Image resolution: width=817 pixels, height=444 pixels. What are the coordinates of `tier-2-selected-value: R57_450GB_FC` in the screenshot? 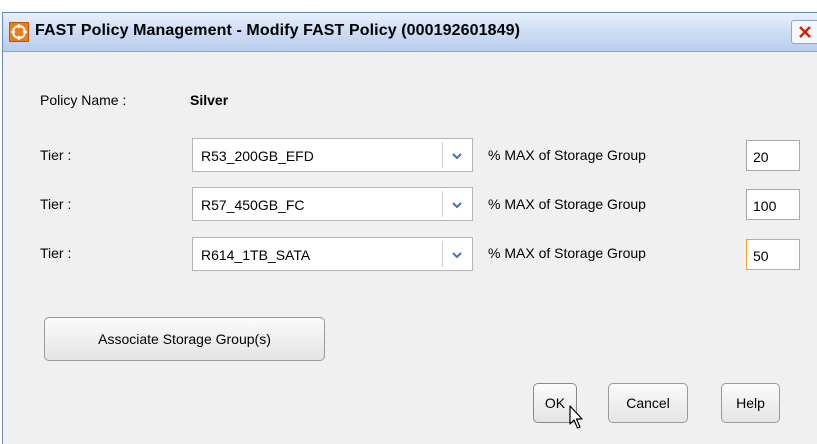 It's located at (253, 205).